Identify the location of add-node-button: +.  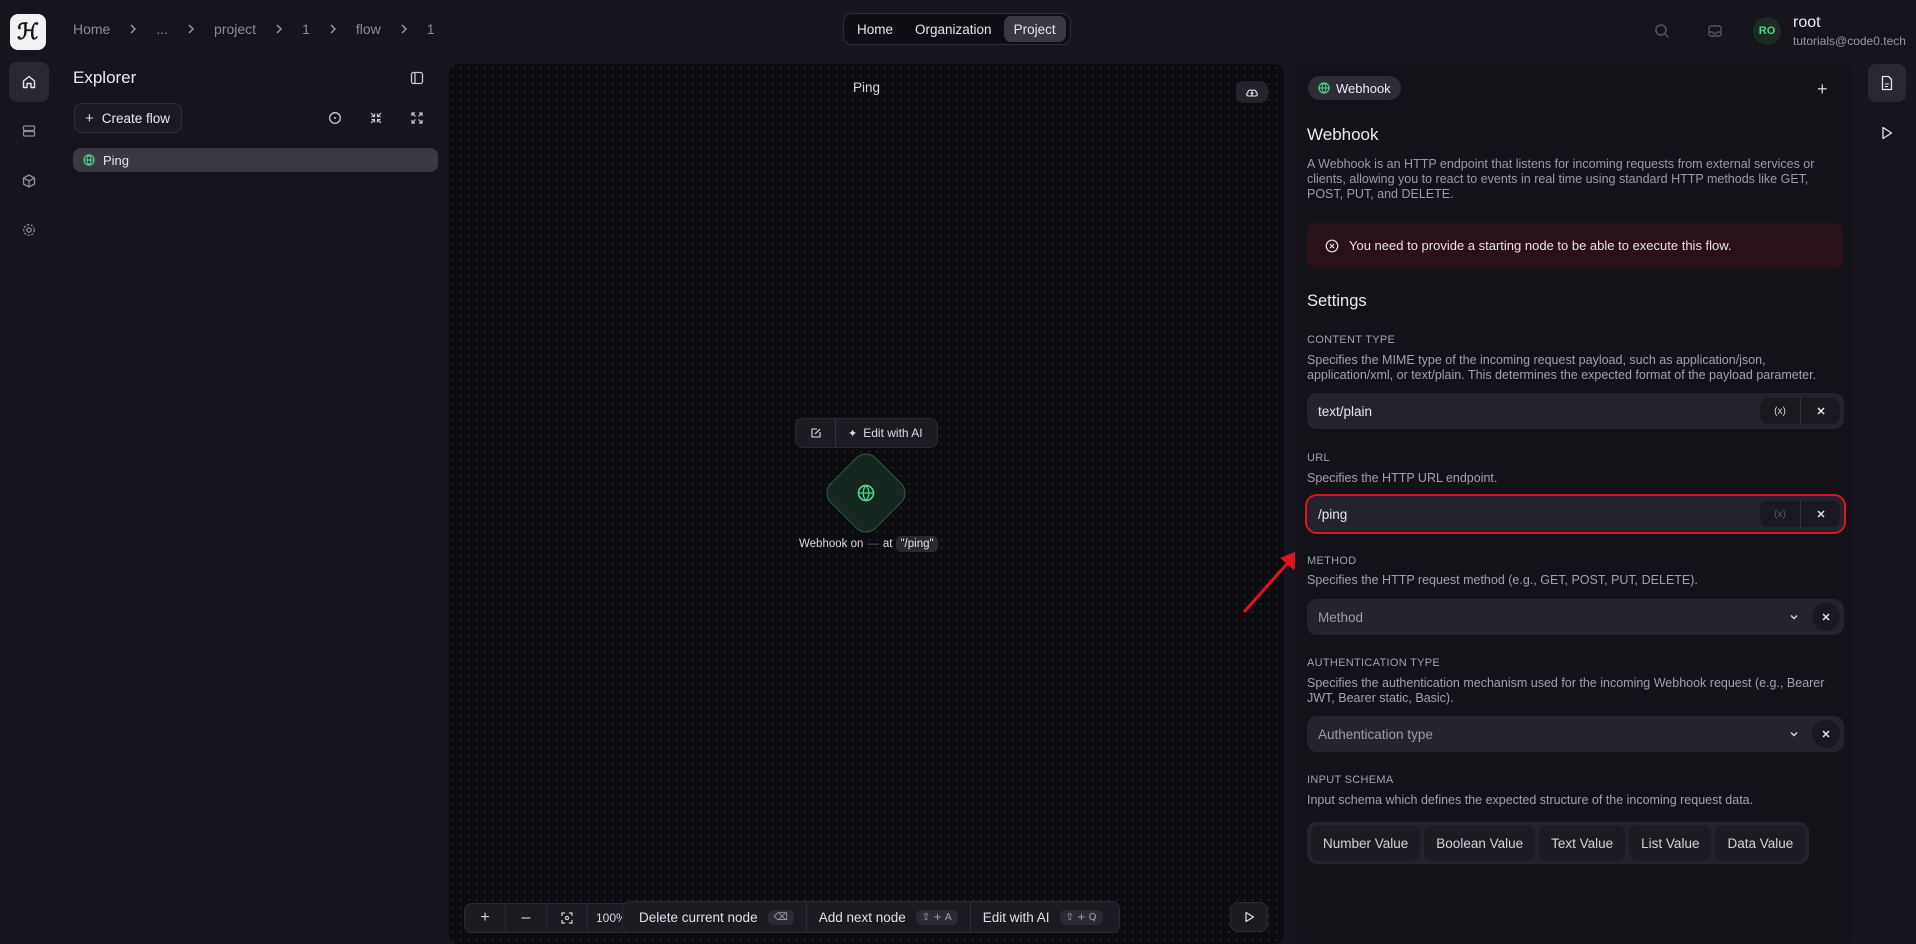
(1822, 89).